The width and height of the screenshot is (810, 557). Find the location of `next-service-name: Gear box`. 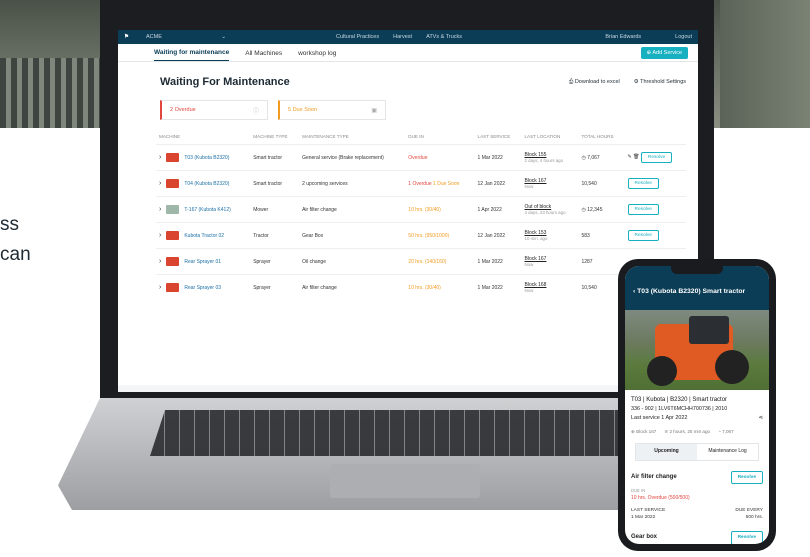

next-service-name: Gear box is located at coordinates (644, 537).